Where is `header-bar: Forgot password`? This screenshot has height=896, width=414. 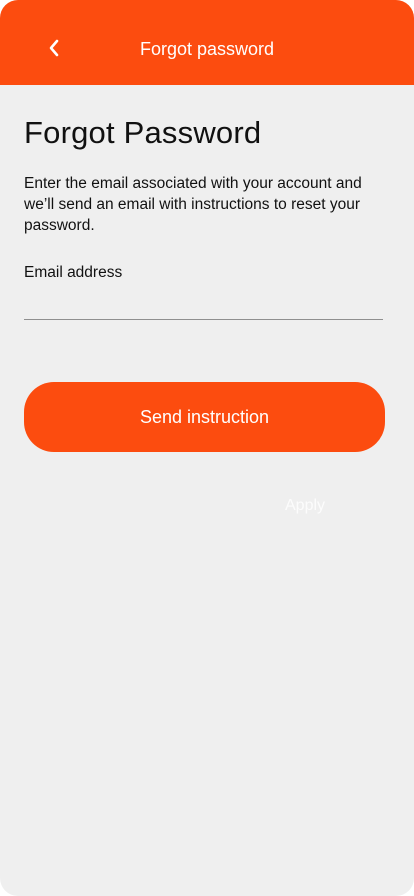
header-bar: Forgot password is located at coordinates (207, 42).